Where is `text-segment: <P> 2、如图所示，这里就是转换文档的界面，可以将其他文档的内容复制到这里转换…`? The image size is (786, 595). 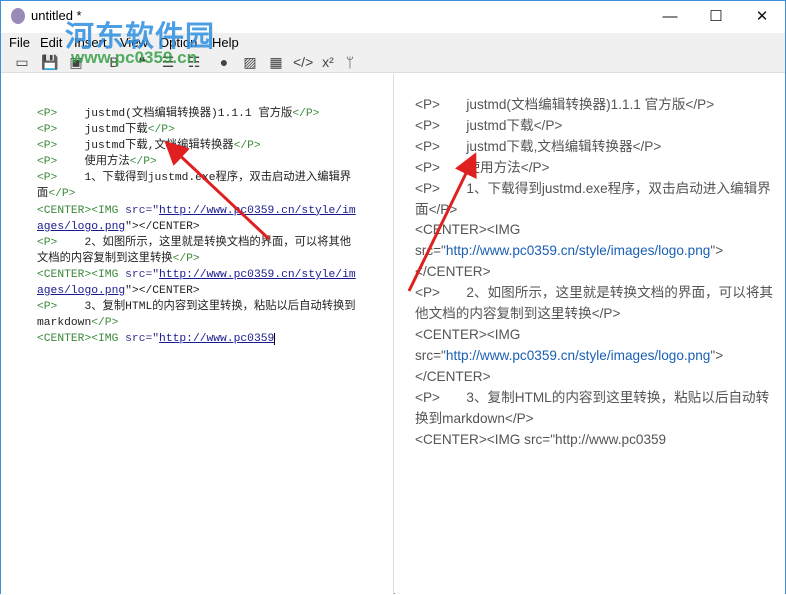
text-segment: <P> 2、如图所示，这里就是转换文档的界面，可以将其他文档的内容复制到这里转换… is located at coordinates (594, 303).